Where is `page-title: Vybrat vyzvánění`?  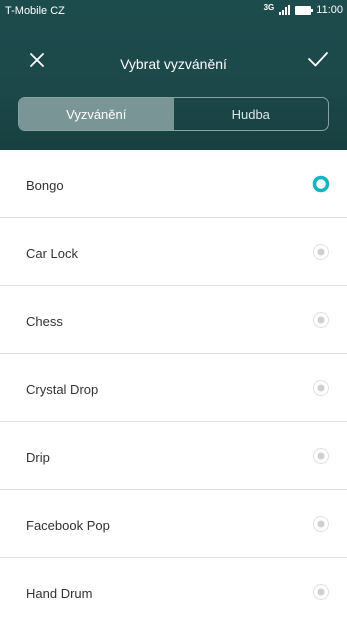
page-title: Vybrat vyzvánění is located at coordinates (173, 64).